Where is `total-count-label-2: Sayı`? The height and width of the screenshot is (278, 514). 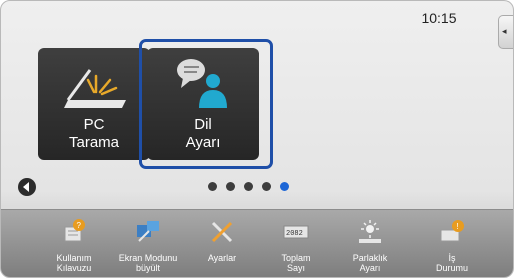 total-count-label-2: Sayı is located at coordinates (295, 268).